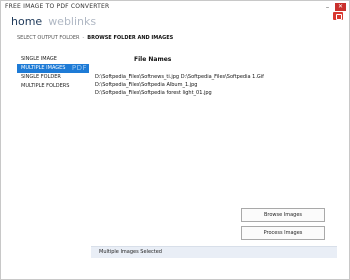  What do you see at coordinates (153, 59) in the screenshot?
I see `file-names-header: File Names` at bounding box center [153, 59].